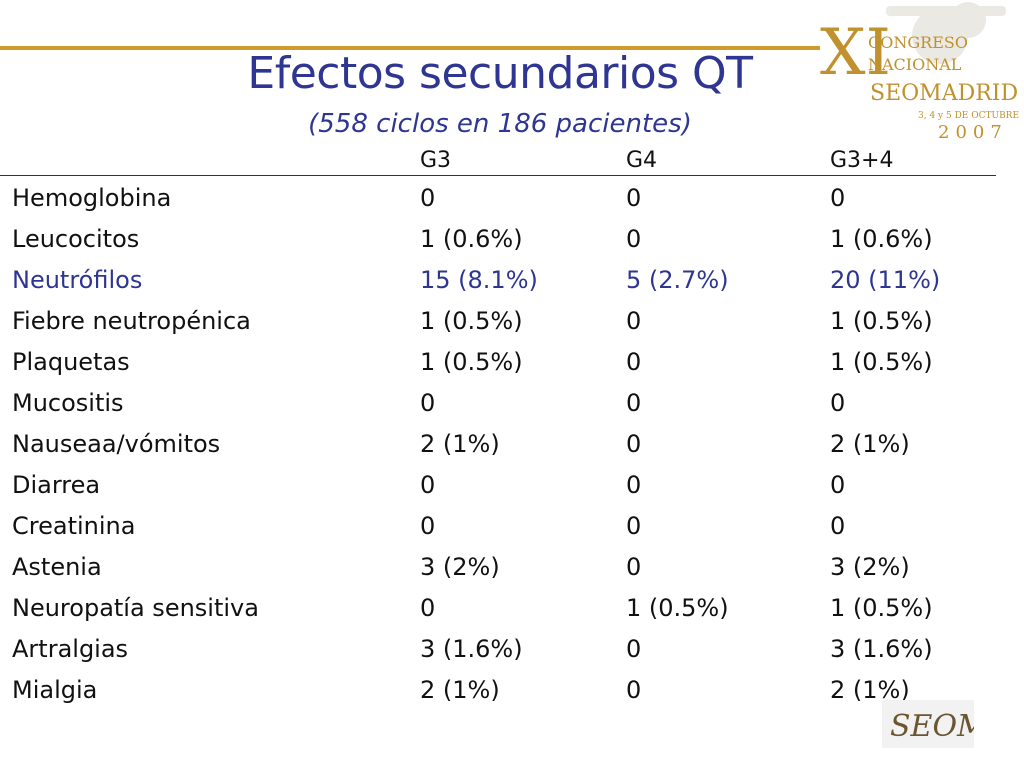  What do you see at coordinates (116, 444) in the screenshot?
I see `row-label: Nauseaa/vómitos` at bounding box center [116, 444].